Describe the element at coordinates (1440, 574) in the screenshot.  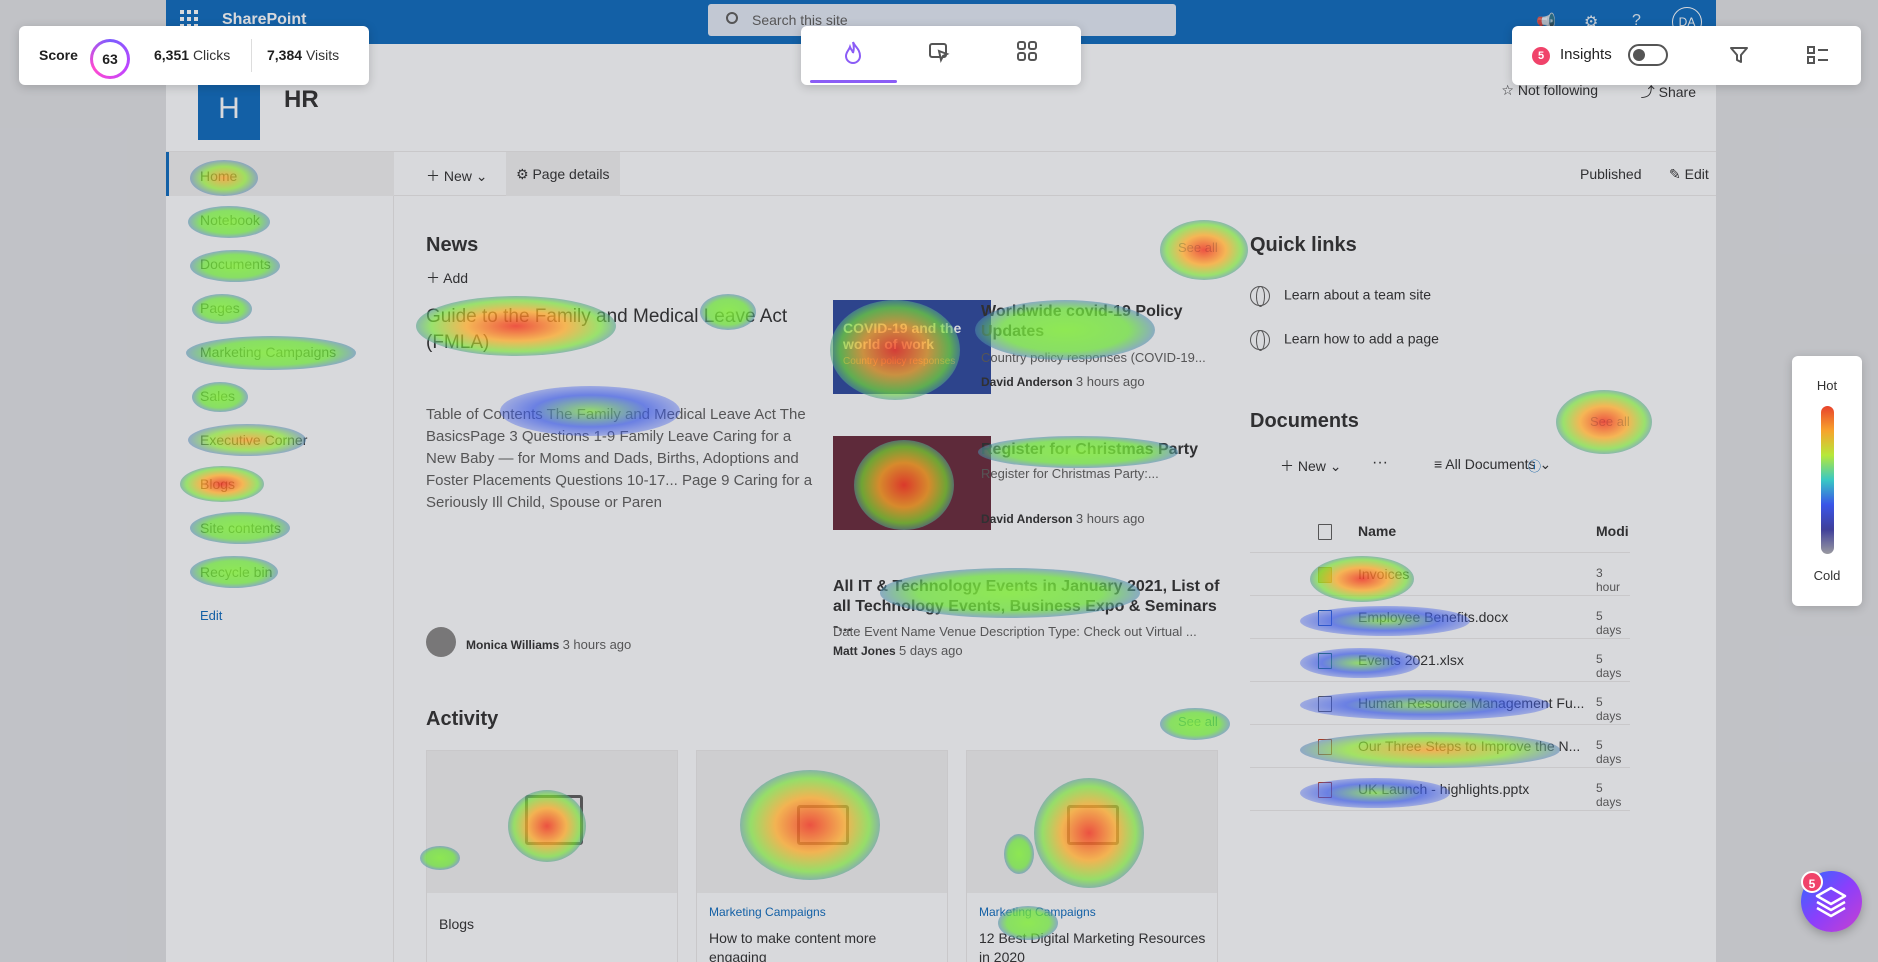
I see `document-row: Invoices 3 hour` at that location.